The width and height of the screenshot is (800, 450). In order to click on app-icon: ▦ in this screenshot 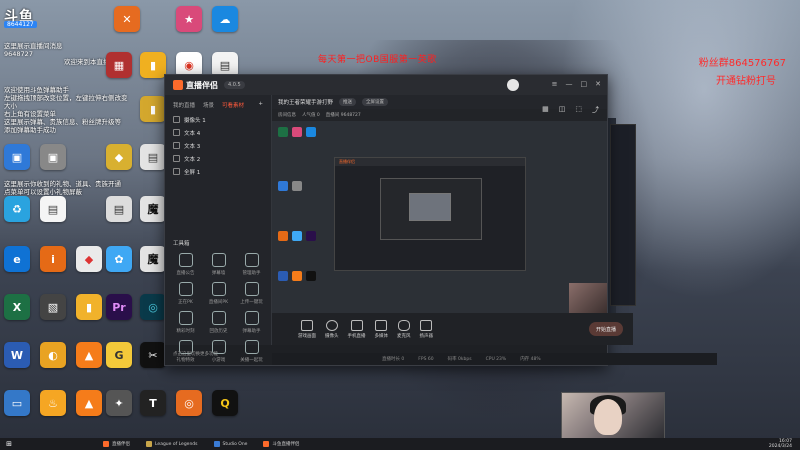, I will do `click(119, 65)`.